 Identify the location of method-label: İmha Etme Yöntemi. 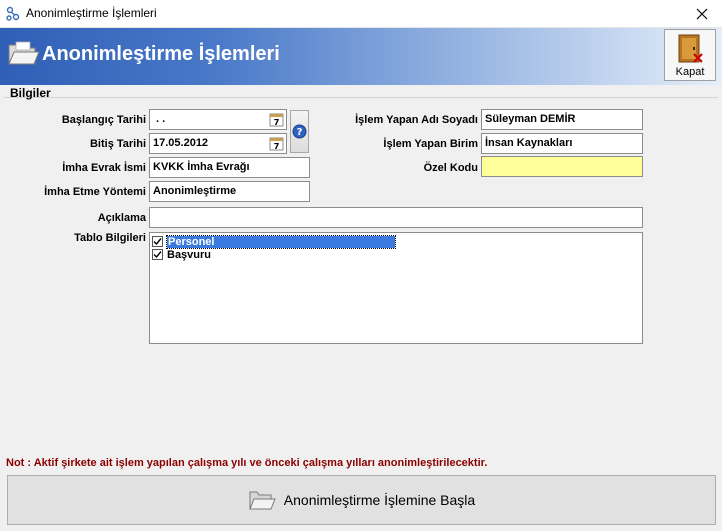
(95, 192).